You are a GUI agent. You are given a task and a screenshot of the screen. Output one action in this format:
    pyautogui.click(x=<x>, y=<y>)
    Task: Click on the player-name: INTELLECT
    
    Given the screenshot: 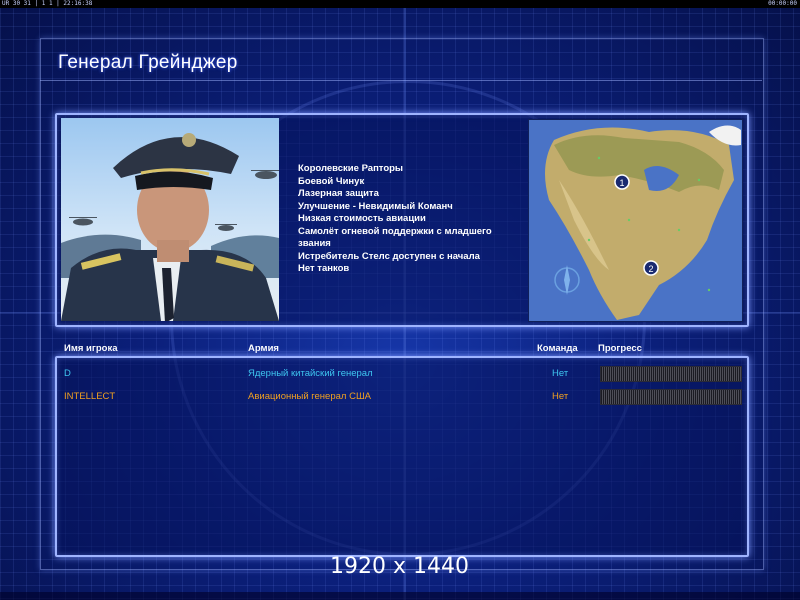 What is the action you would take?
    pyautogui.click(x=90, y=396)
    